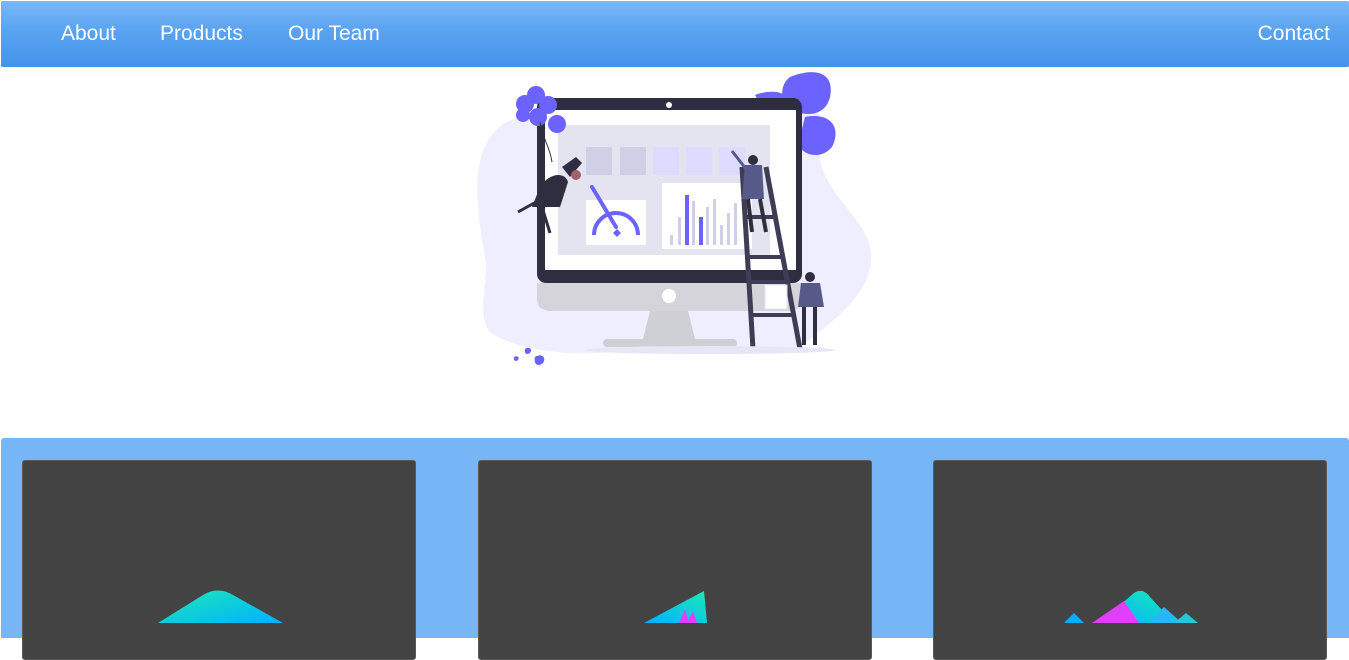 This screenshot has width=1349, height=660. What do you see at coordinates (334, 34) in the screenshot?
I see `nav-link-our-team: Our Team` at bounding box center [334, 34].